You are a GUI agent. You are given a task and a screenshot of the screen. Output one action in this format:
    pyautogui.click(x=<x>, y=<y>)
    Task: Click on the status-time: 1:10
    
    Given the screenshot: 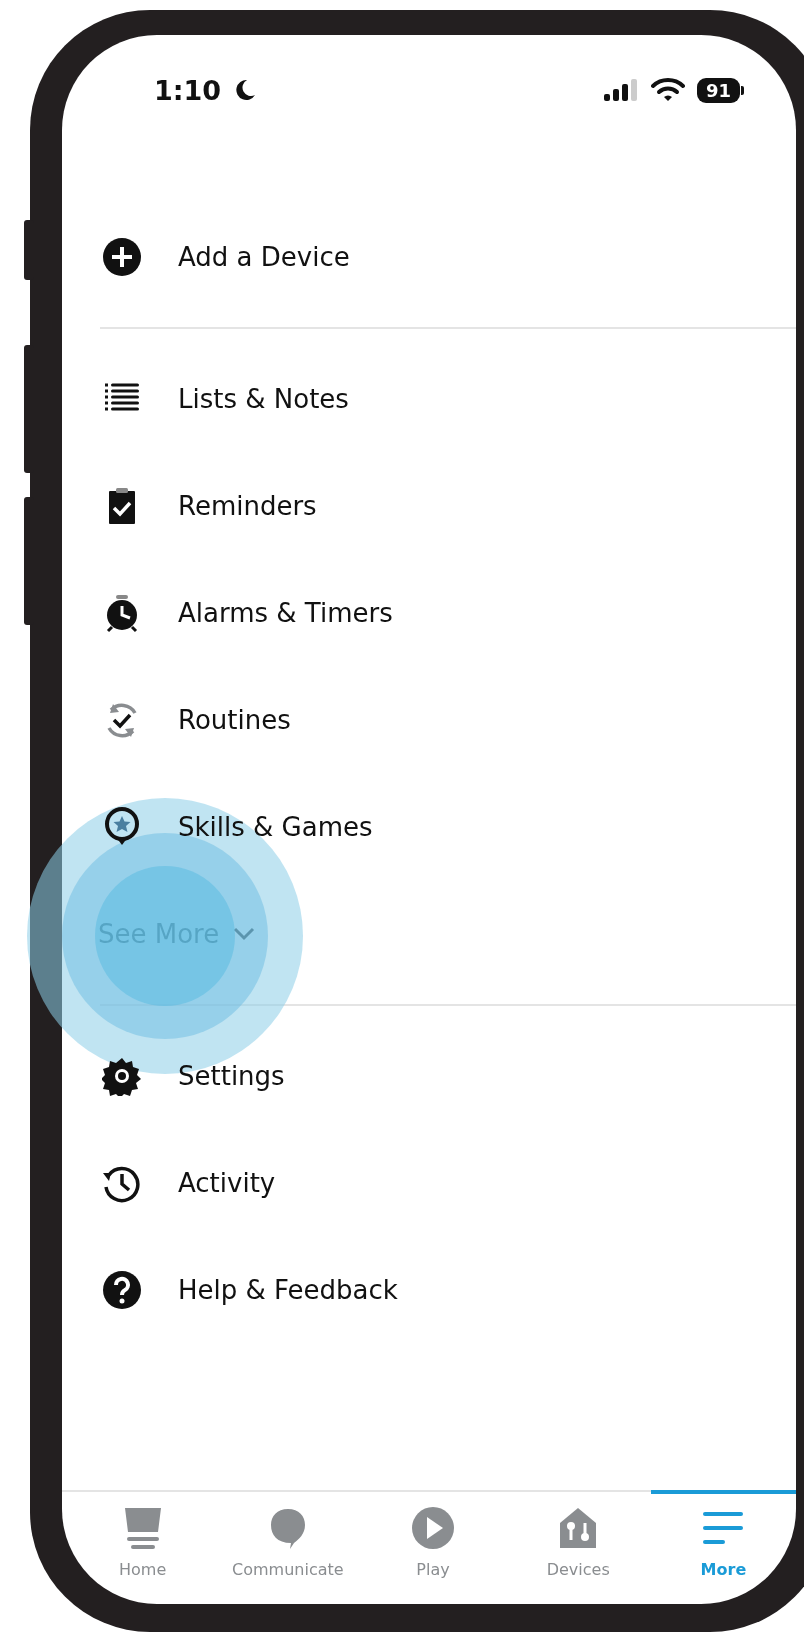 What is the action you would take?
    pyautogui.click(x=188, y=90)
    